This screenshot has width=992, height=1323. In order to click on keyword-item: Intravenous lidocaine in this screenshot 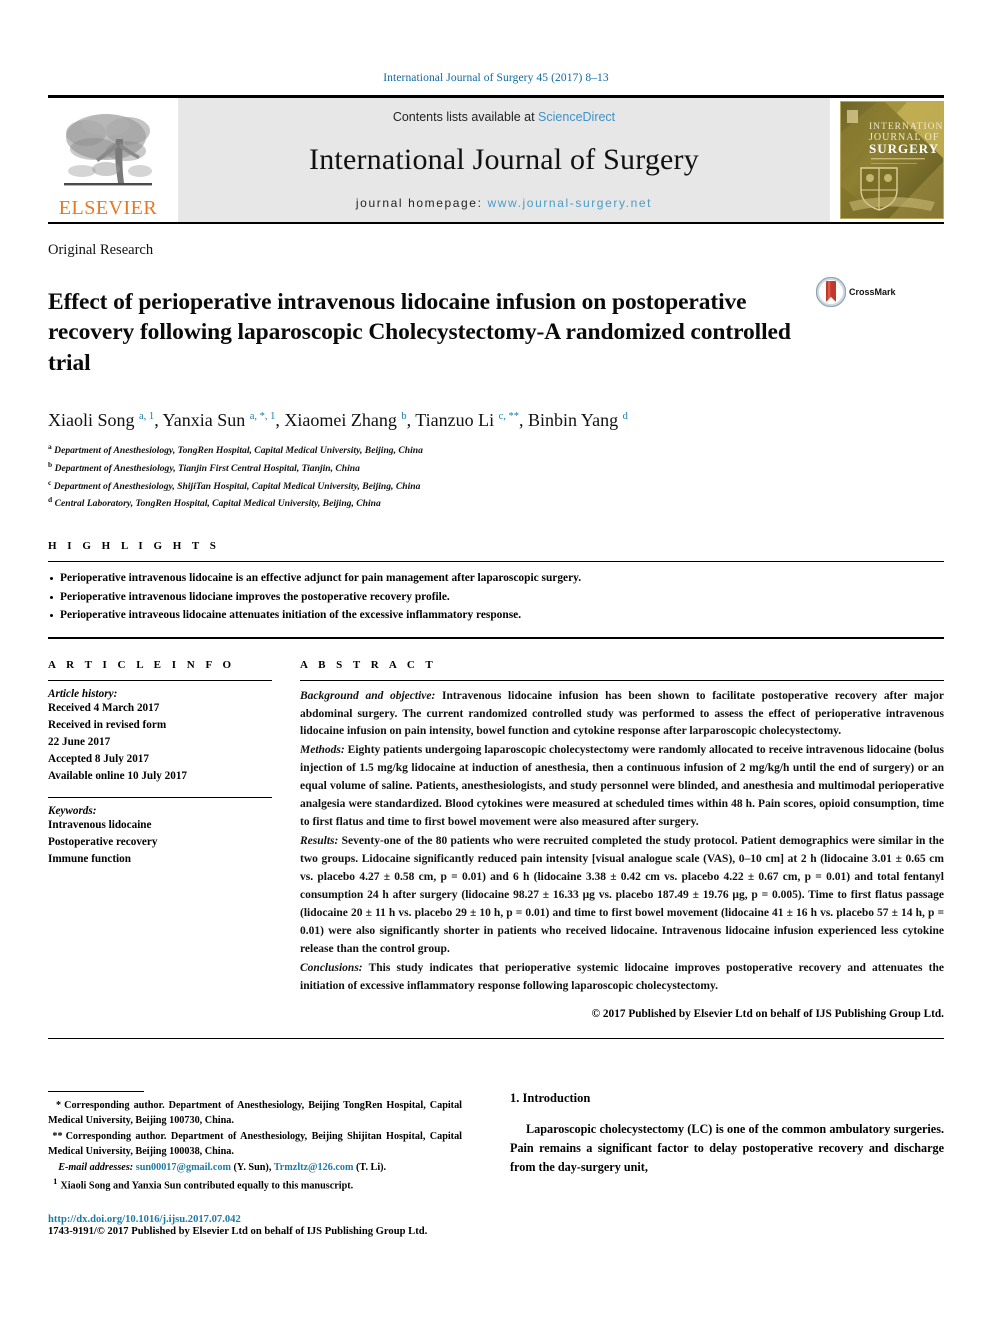, I will do `click(100, 824)`.